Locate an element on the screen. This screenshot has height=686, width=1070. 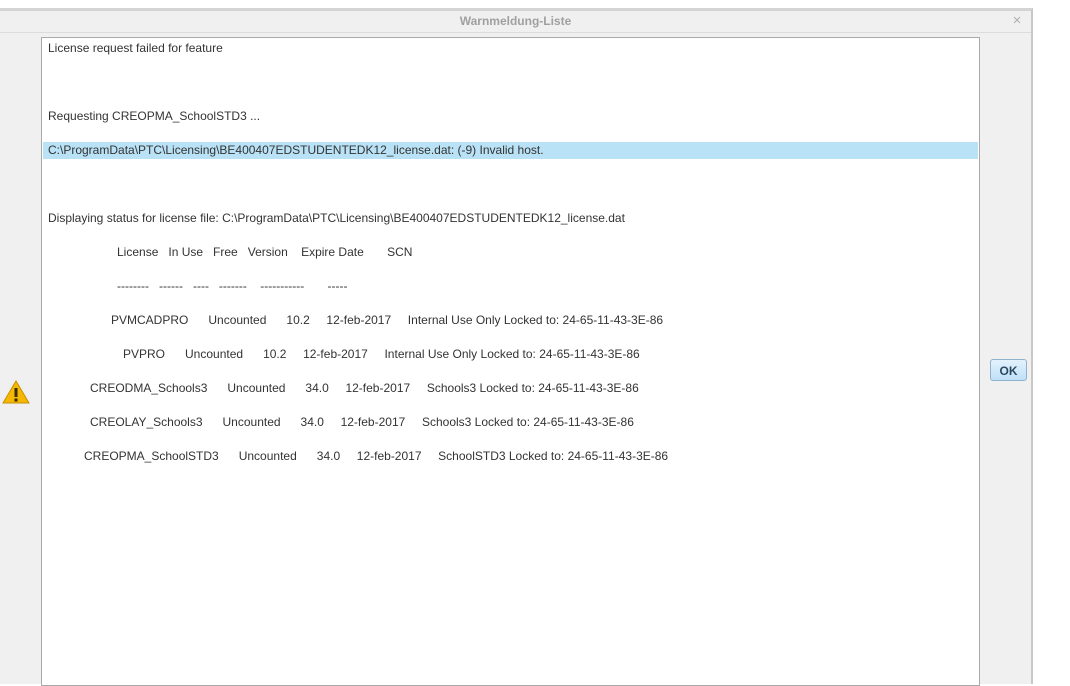
icon-panel is located at coordinates (20, 358).